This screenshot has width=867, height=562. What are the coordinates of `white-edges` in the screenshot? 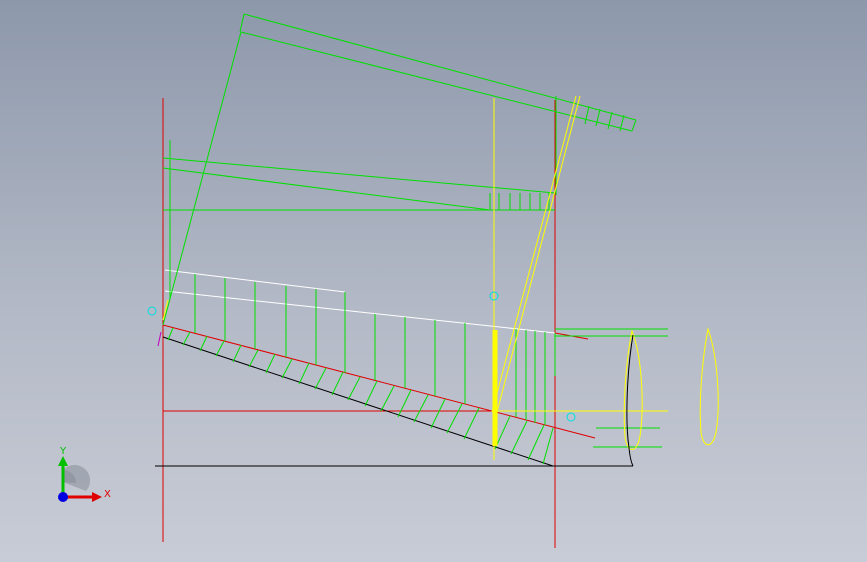 It's located at (360, 301).